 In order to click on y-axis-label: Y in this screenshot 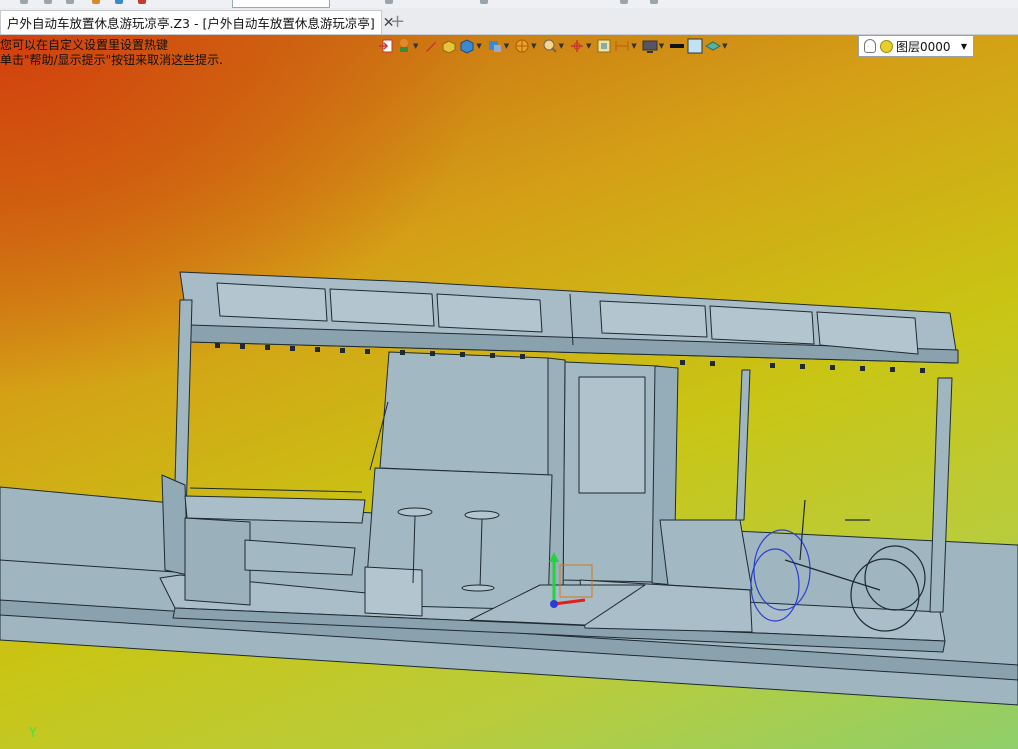, I will do `click(33, 733)`.